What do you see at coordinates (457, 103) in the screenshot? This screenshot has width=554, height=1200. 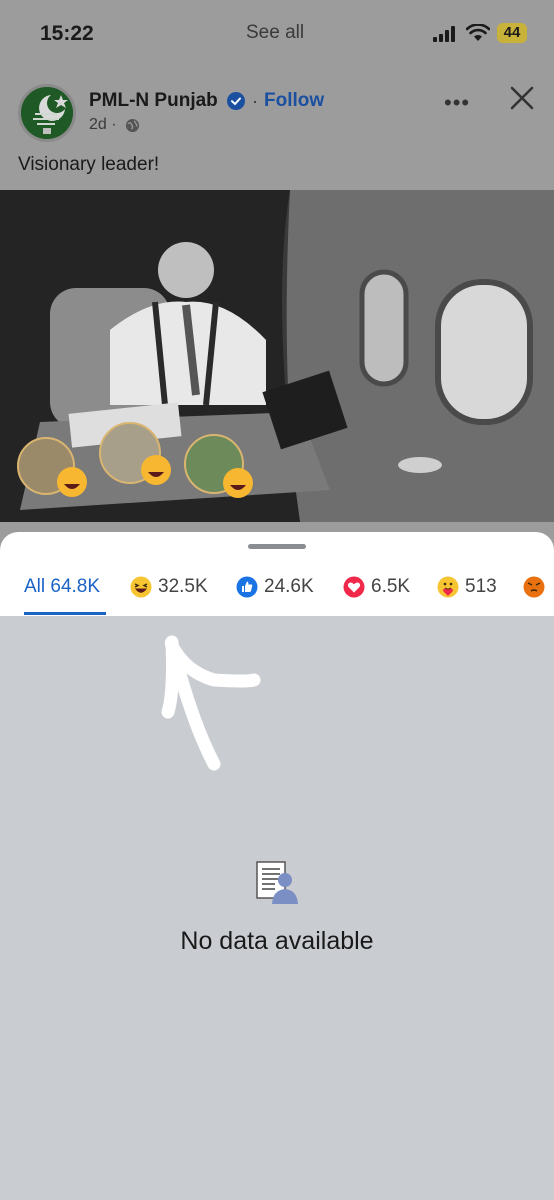 I see `more-options-button: •••` at bounding box center [457, 103].